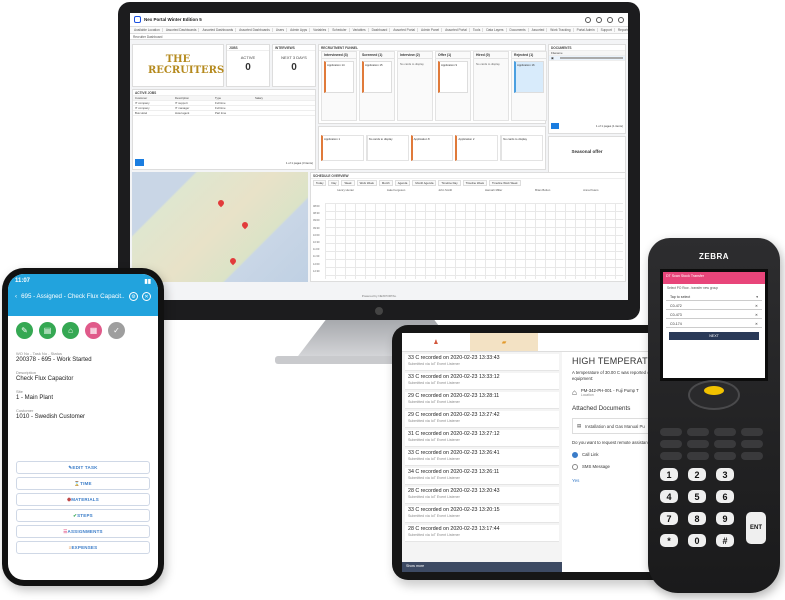  What do you see at coordinates (697, 540) in the screenshot?
I see `keypad-key-0: 0` at bounding box center [697, 540].